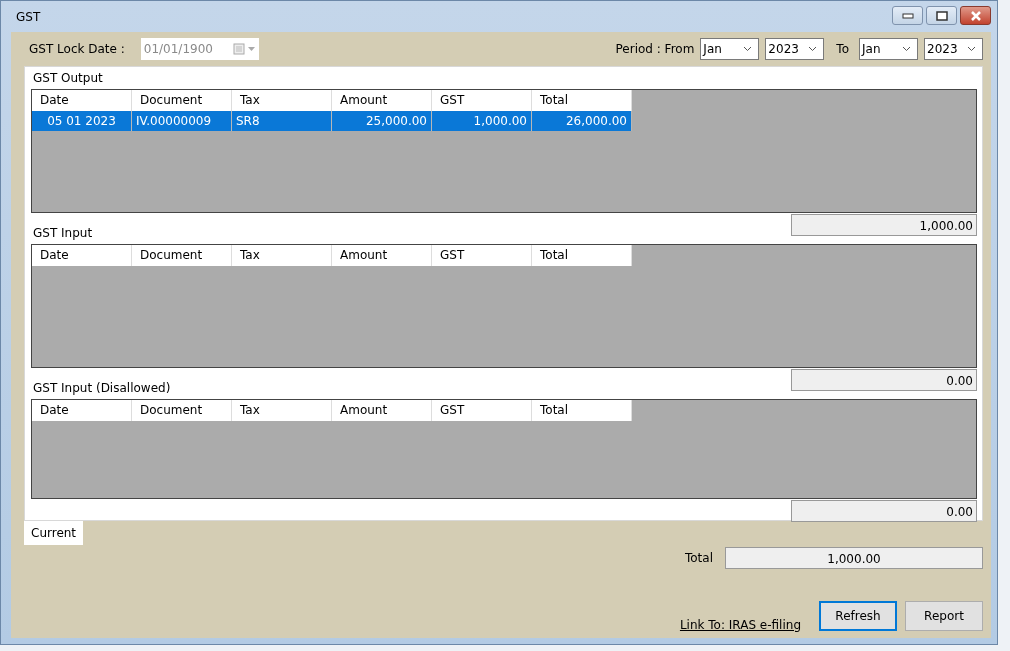 The image size is (1010, 651). Describe the element at coordinates (582, 121) in the screenshot. I see `table-cell: 26,000.00` at that location.